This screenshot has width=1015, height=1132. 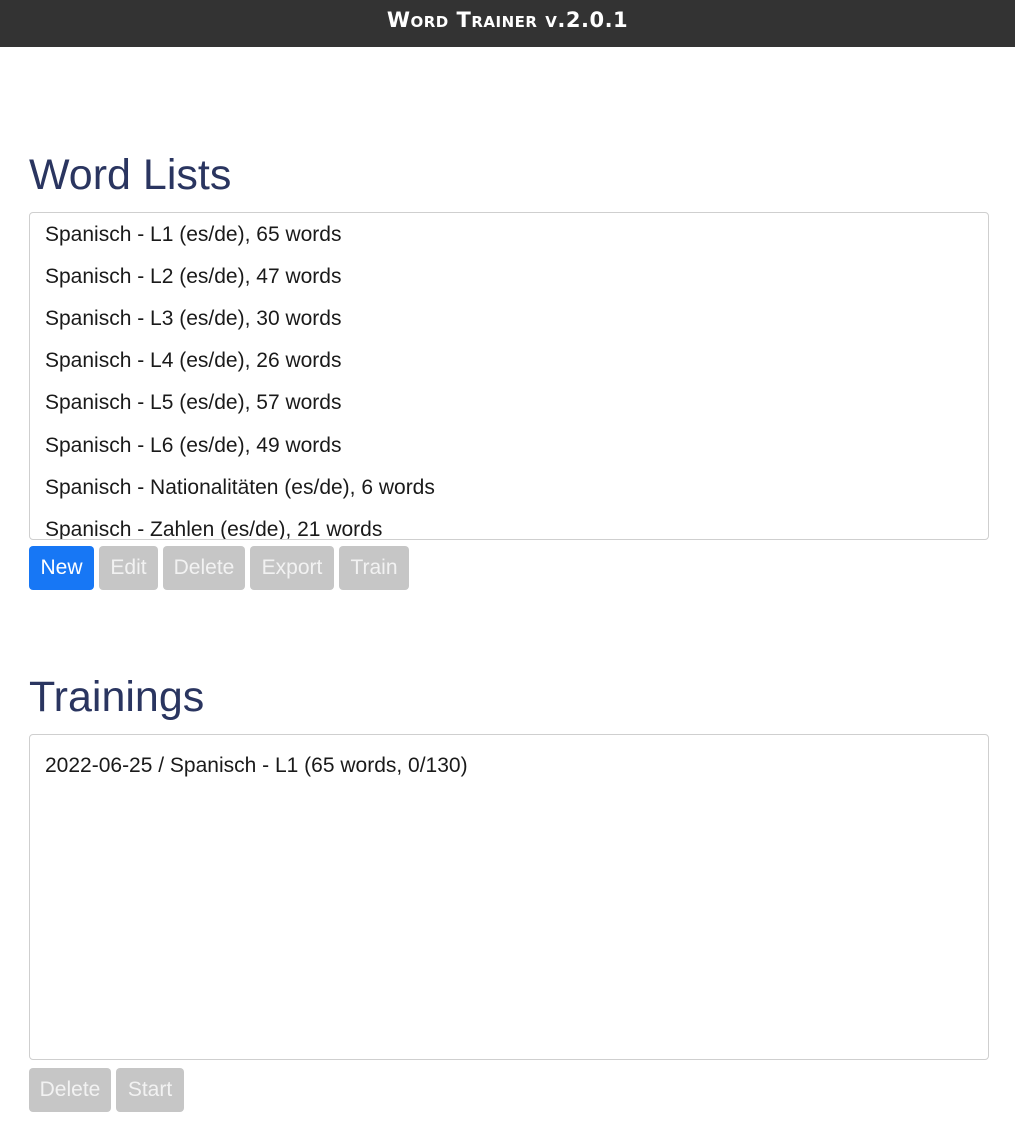 What do you see at coordinates (150, 1090) in the screenshot?
I see `start-training-button: Start` at bounding box center [150, 1090].